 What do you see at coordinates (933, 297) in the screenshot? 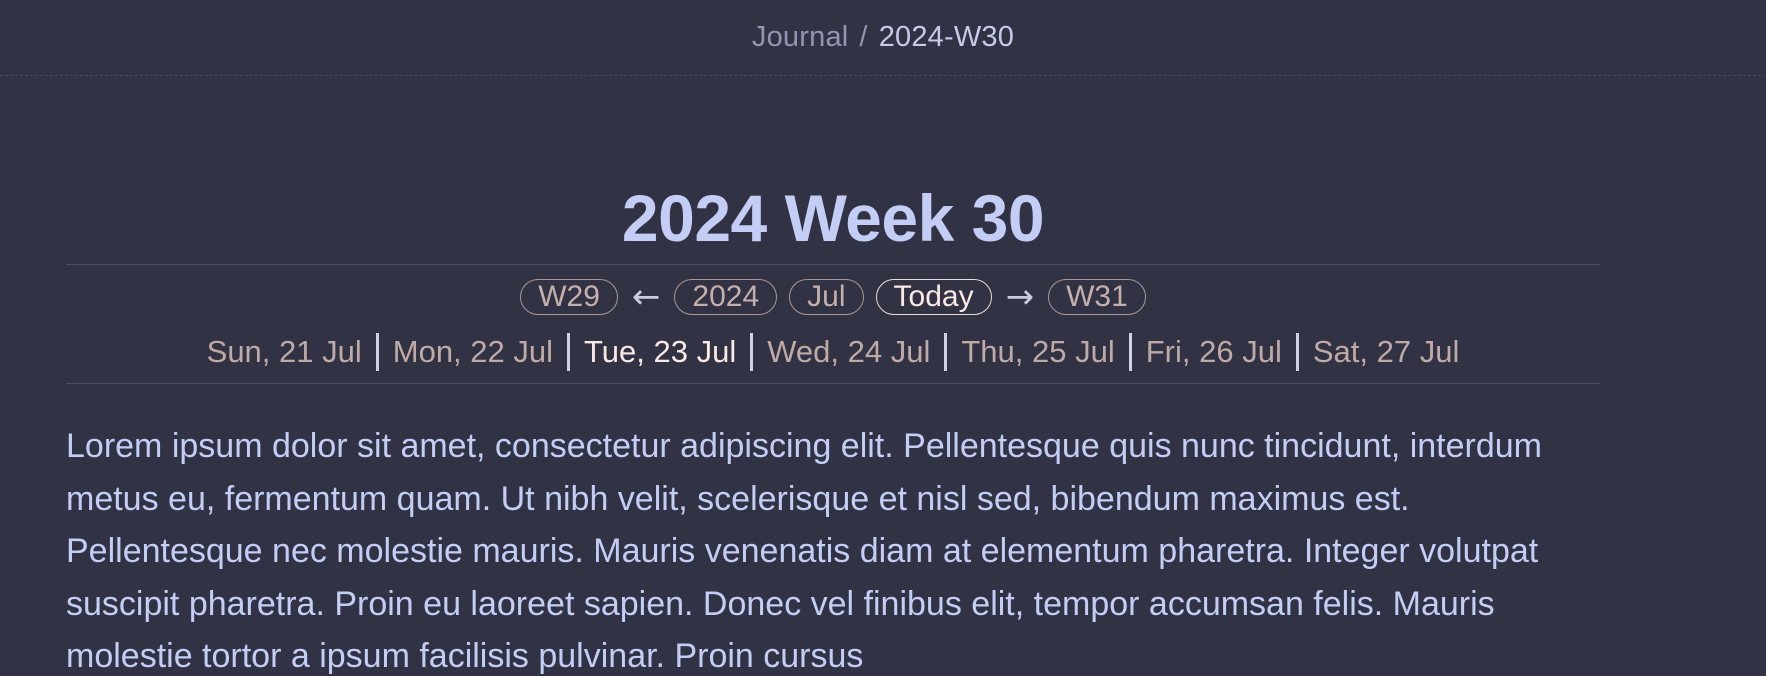
I see `today-button: Today` at bounding box center [933, 297].